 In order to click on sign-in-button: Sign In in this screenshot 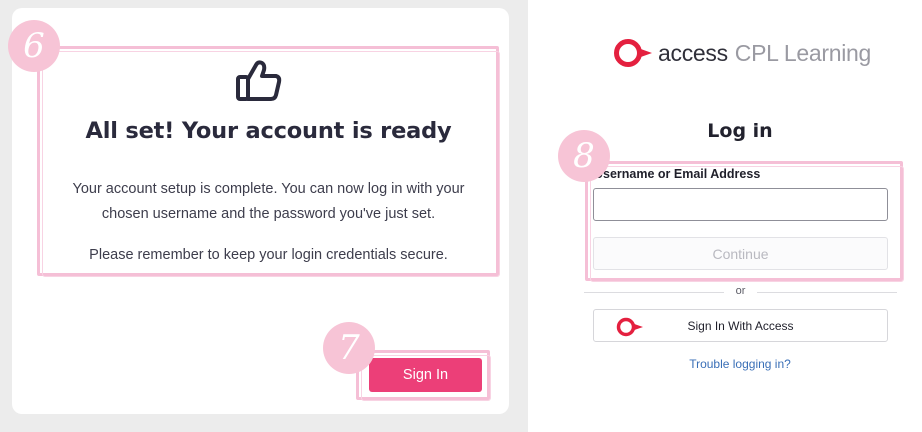, I will do `click(425, 375)`.